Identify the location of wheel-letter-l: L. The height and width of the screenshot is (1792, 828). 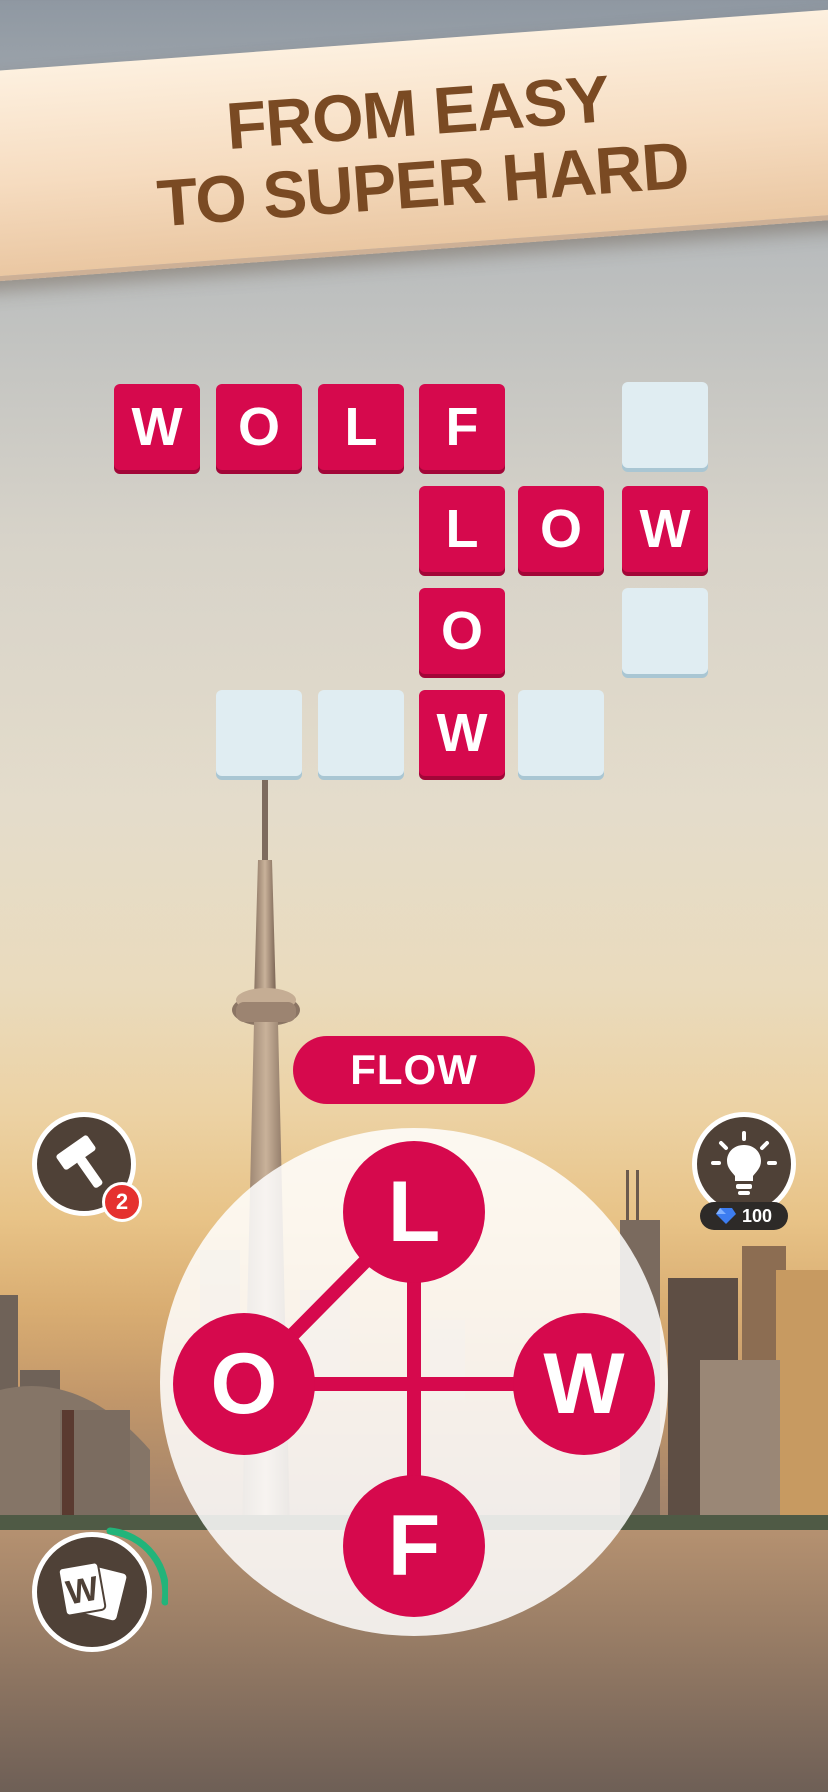
(414, 1212).